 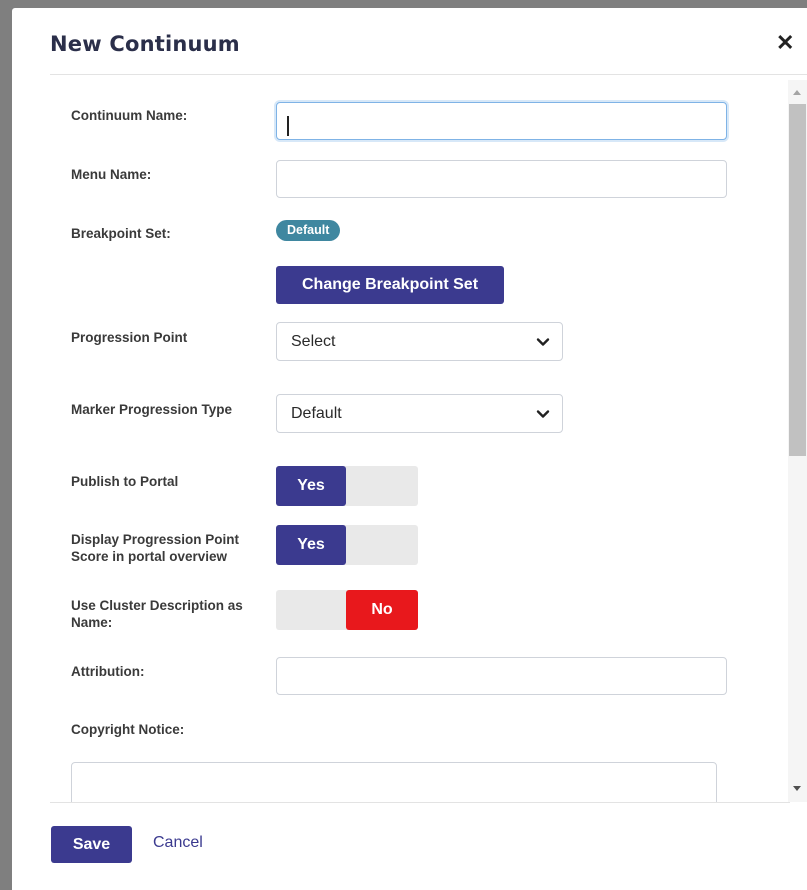 I want to click on menu-name-label: Menu Name:, so click(x=111, y=174).